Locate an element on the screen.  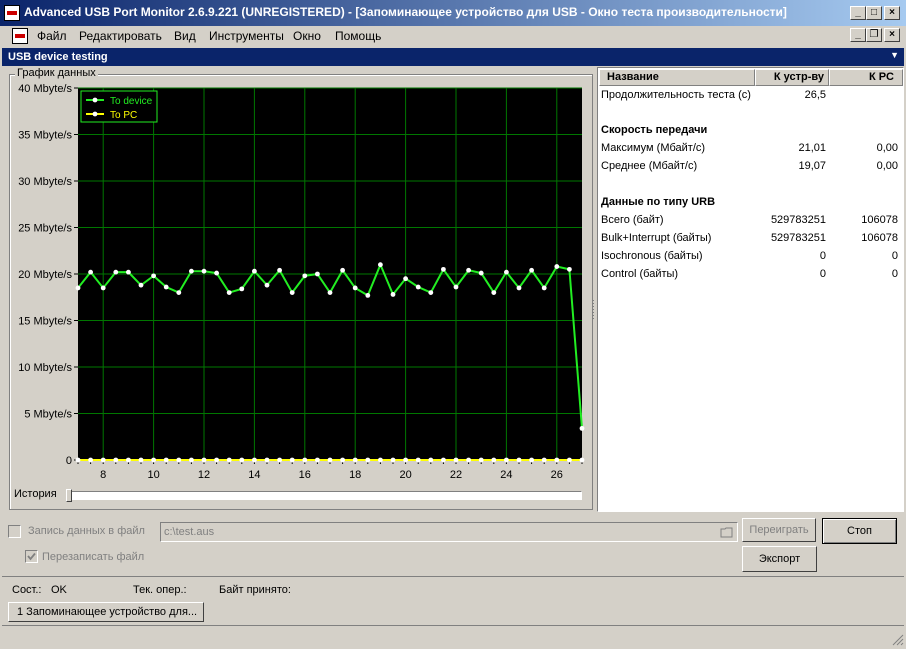
status-state-label: Сост.: is located at coordinates (27, 590).